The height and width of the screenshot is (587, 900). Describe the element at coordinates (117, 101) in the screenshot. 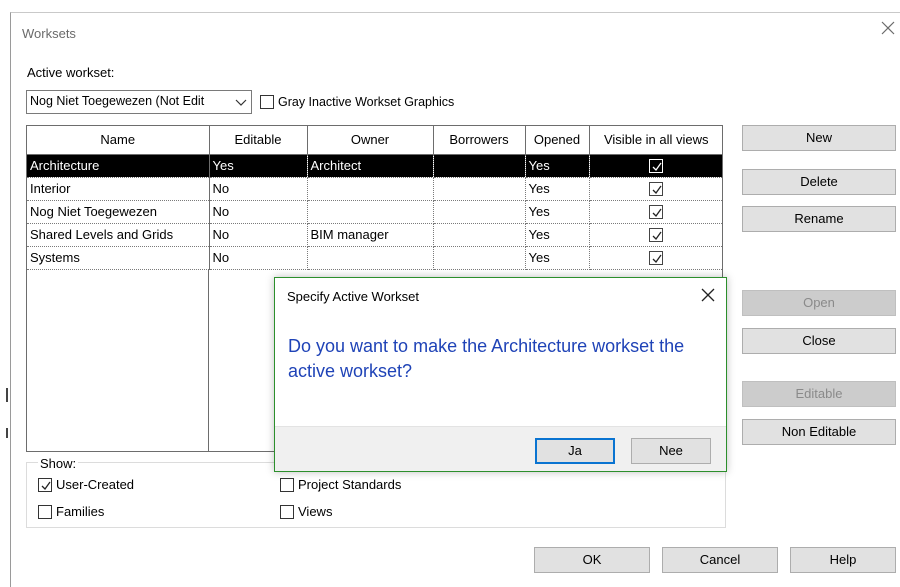

I see `active-workset-value: Nog Niet Toegewezen (Not Edit` at that location.